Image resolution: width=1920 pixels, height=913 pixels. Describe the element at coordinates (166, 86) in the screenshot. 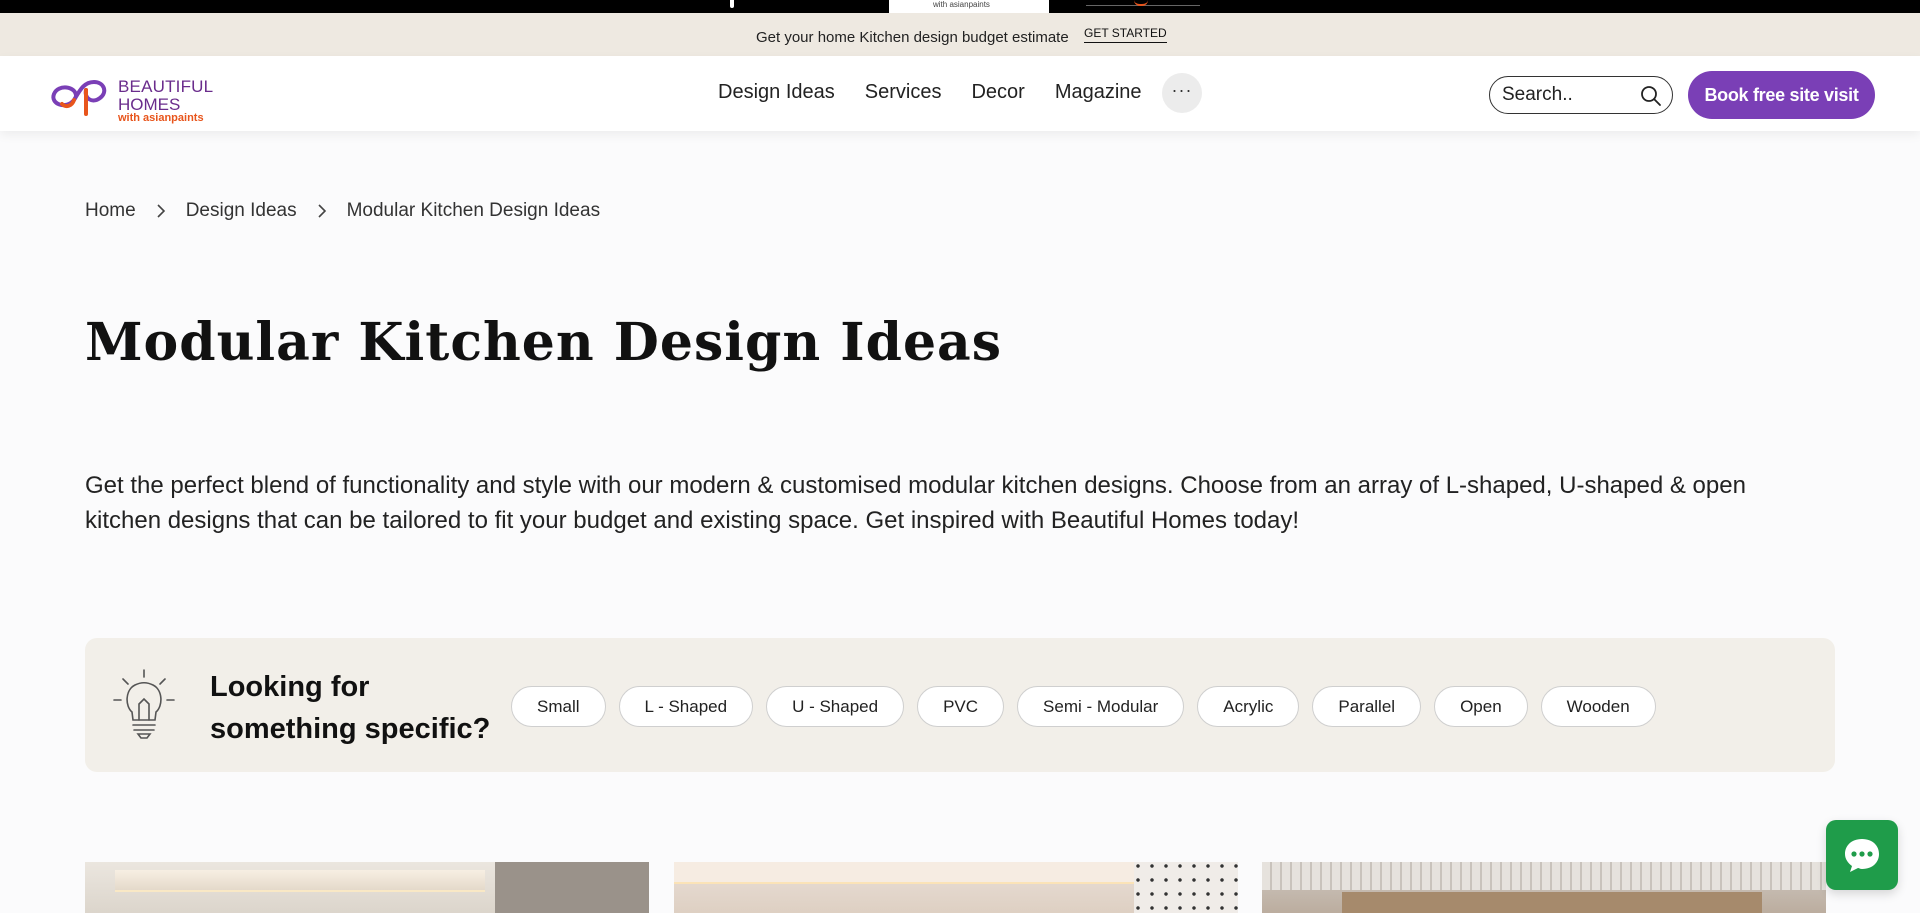

I see `logo-text-beautiful: BEAUTIFUL` at that location.